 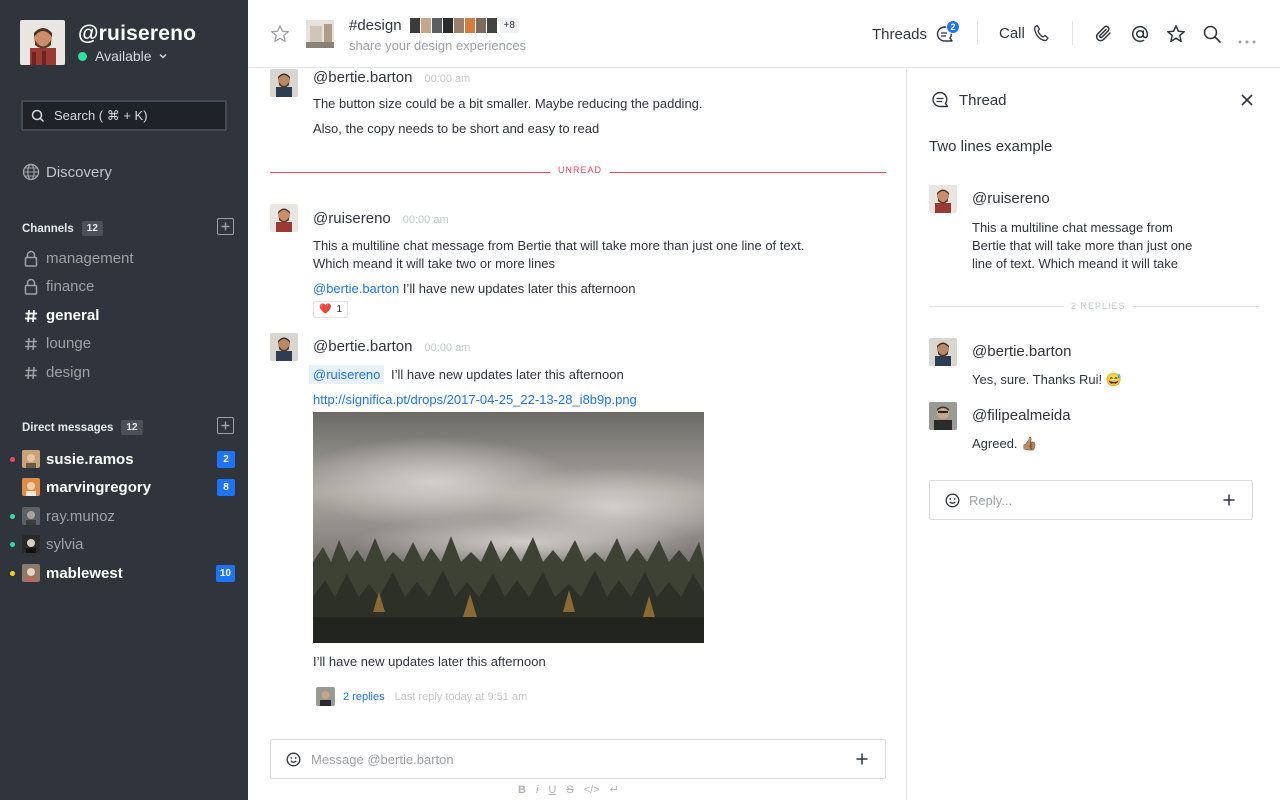 What do you see at coordinates (363, 346) in the screenshot?
I see `author-name: @bertie.barton` at bounding box center [363, 346].